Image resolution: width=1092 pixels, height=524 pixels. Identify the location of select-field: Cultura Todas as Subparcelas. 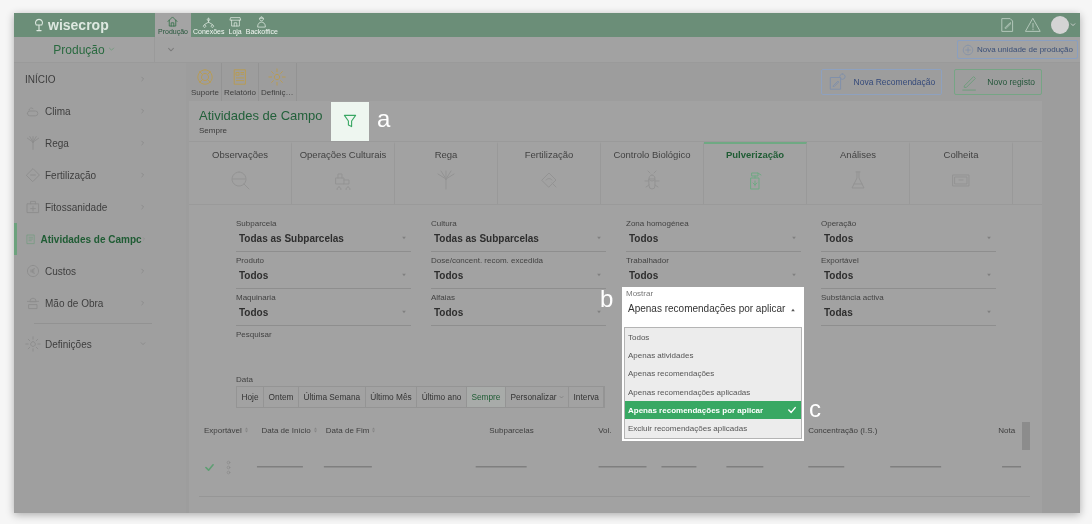
(518, 235).